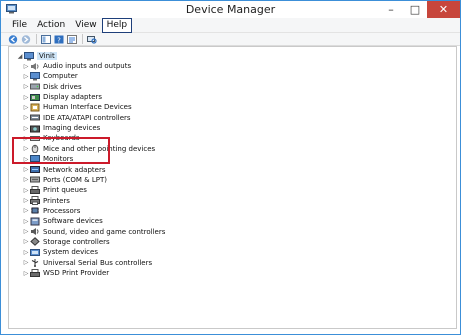  I want to click on tree-item-label: IDE ATA/ATAPI controllers, so click(87, 117).